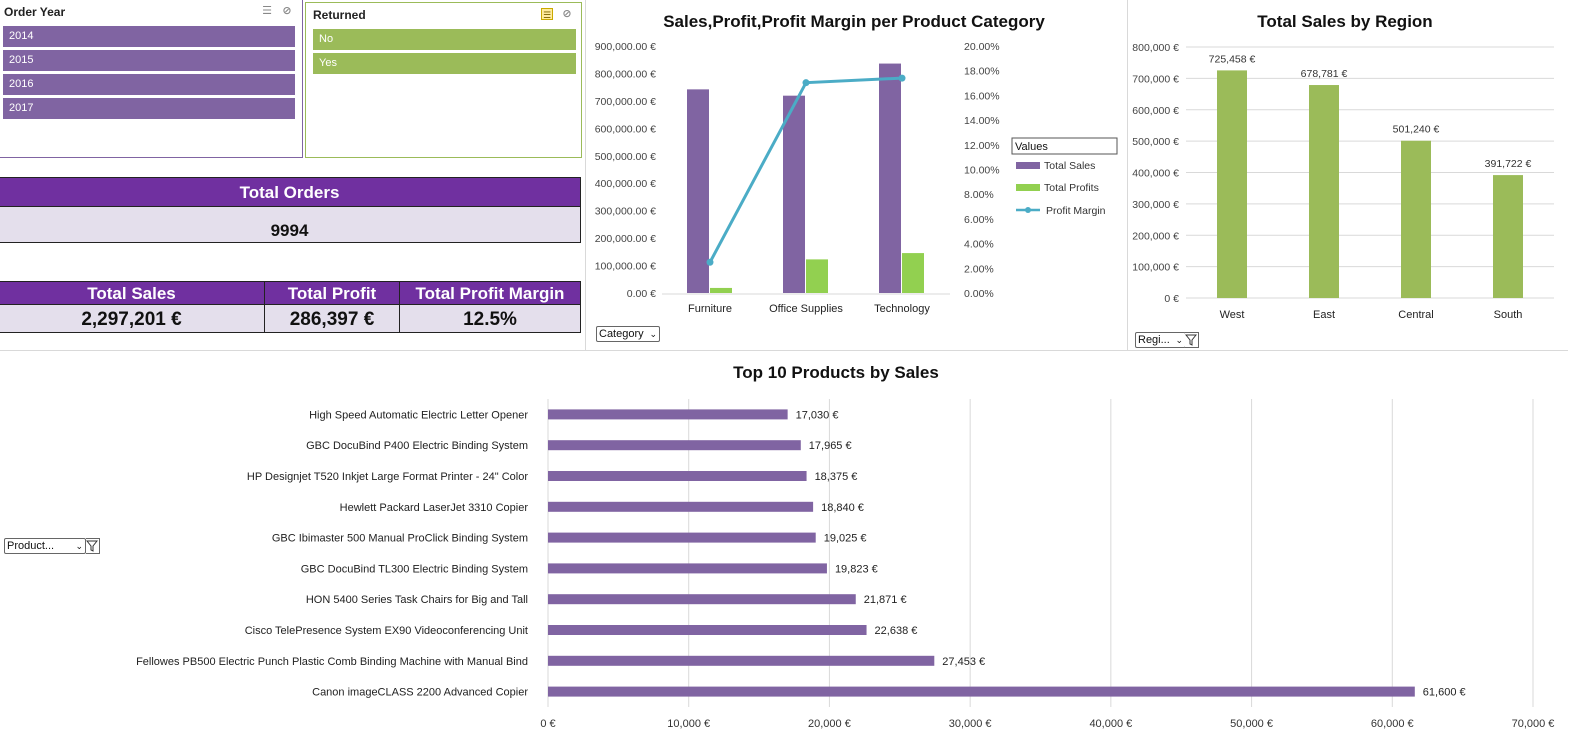 The width and height of the screenshot is (1583, 741). What do you see at coordinates (444, 63) in the screenshot?
I see `slicer-item-yes: Yes` at bounding box center [444, 63].